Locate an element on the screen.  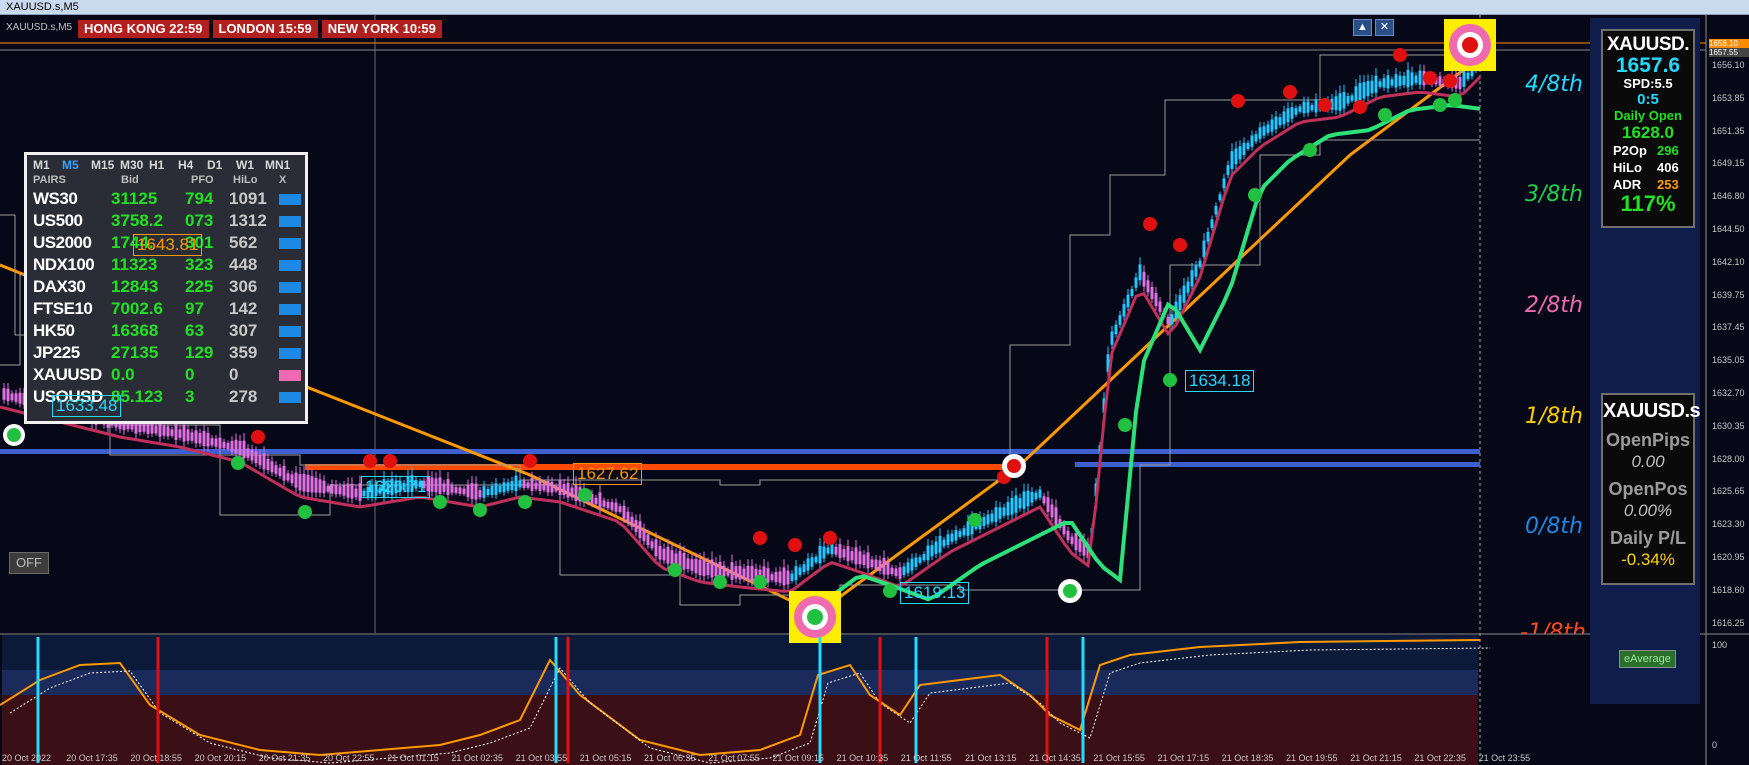
pair-row: XAUUSD 0.0 0 0 is located at coordinates (166, 375).